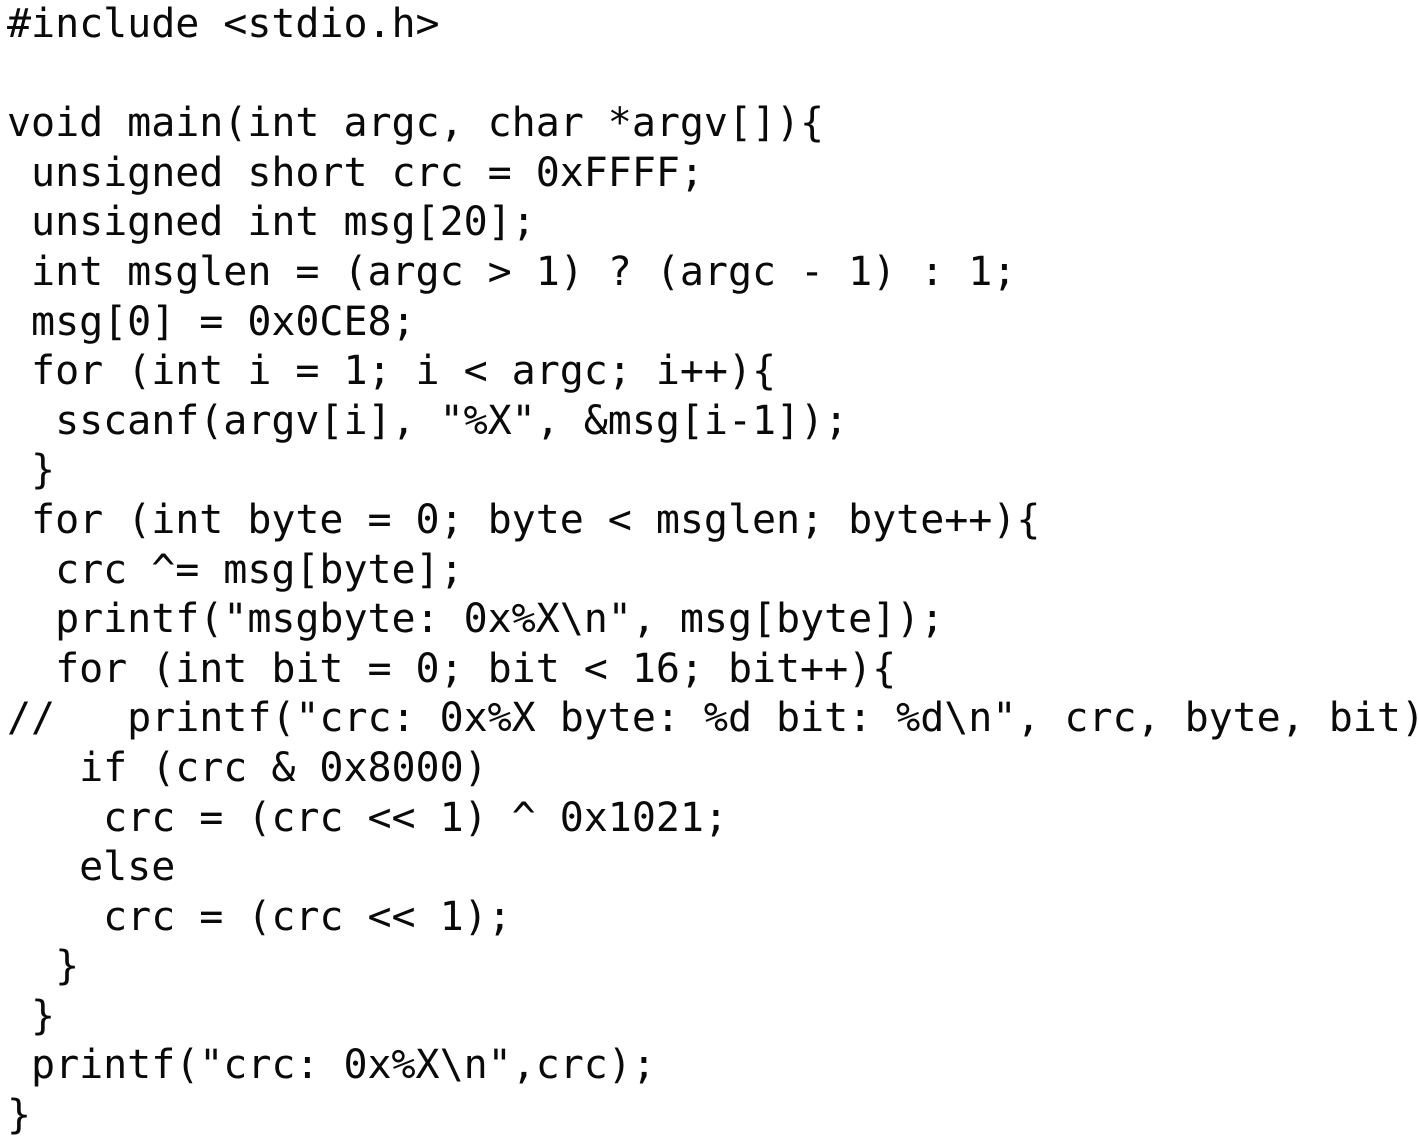 The width and height of the screenshot is (1419, 1141). I want to click on code-line: void main(int argc, char *argv[]){, so click(416, 123).